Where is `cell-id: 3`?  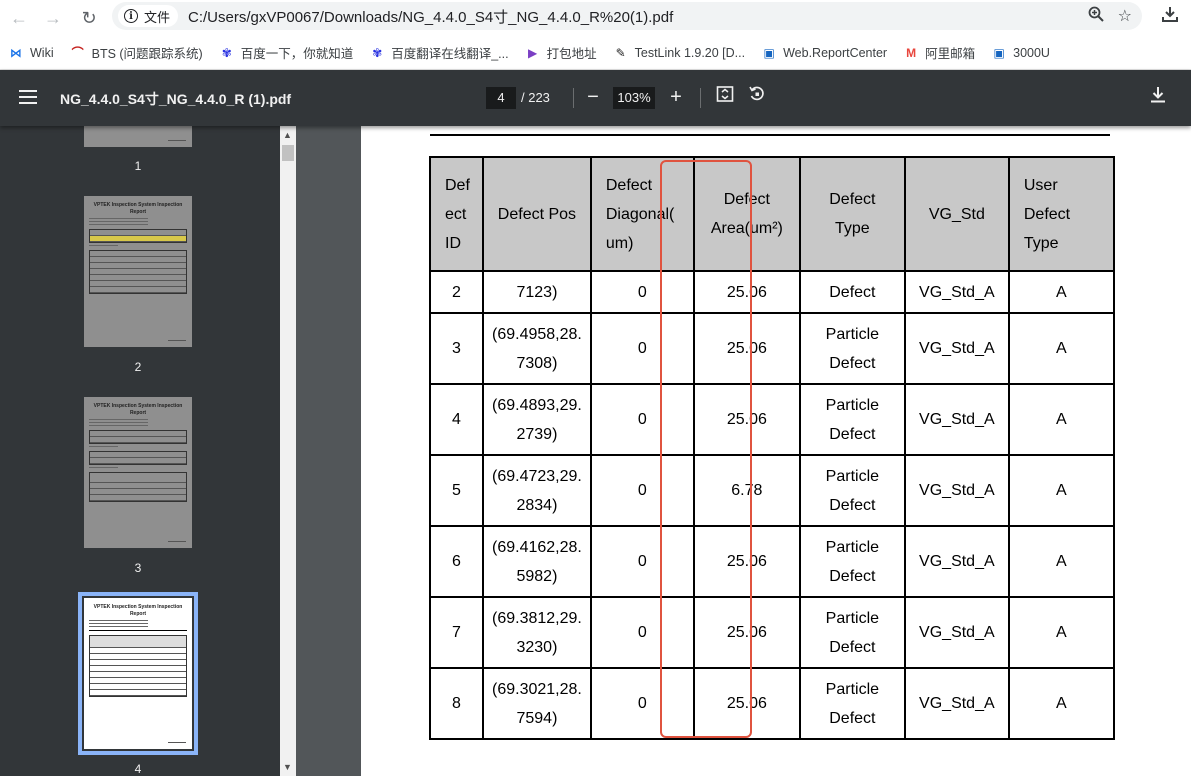
cell-id: 3 is located at coordinates (456, 348).